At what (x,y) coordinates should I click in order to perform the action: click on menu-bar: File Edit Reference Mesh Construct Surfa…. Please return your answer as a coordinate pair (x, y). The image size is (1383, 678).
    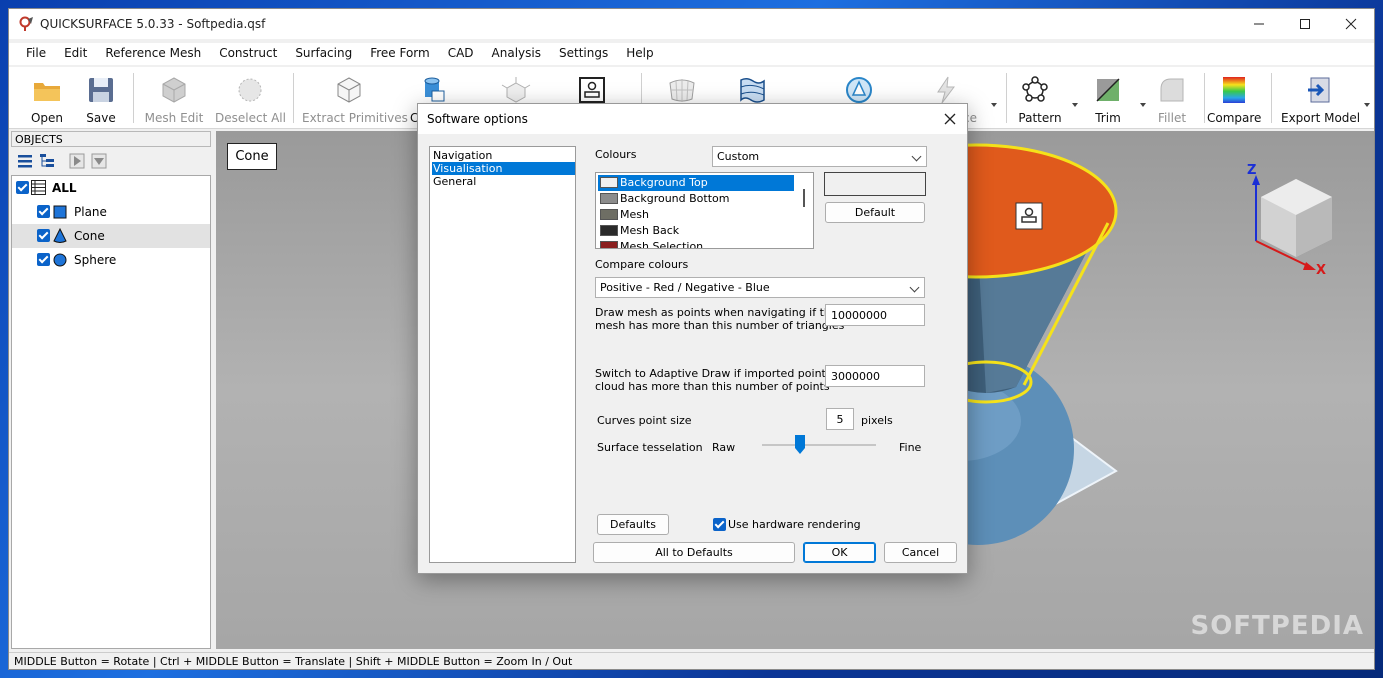
    Looking at the image, I should click on (691, 54).